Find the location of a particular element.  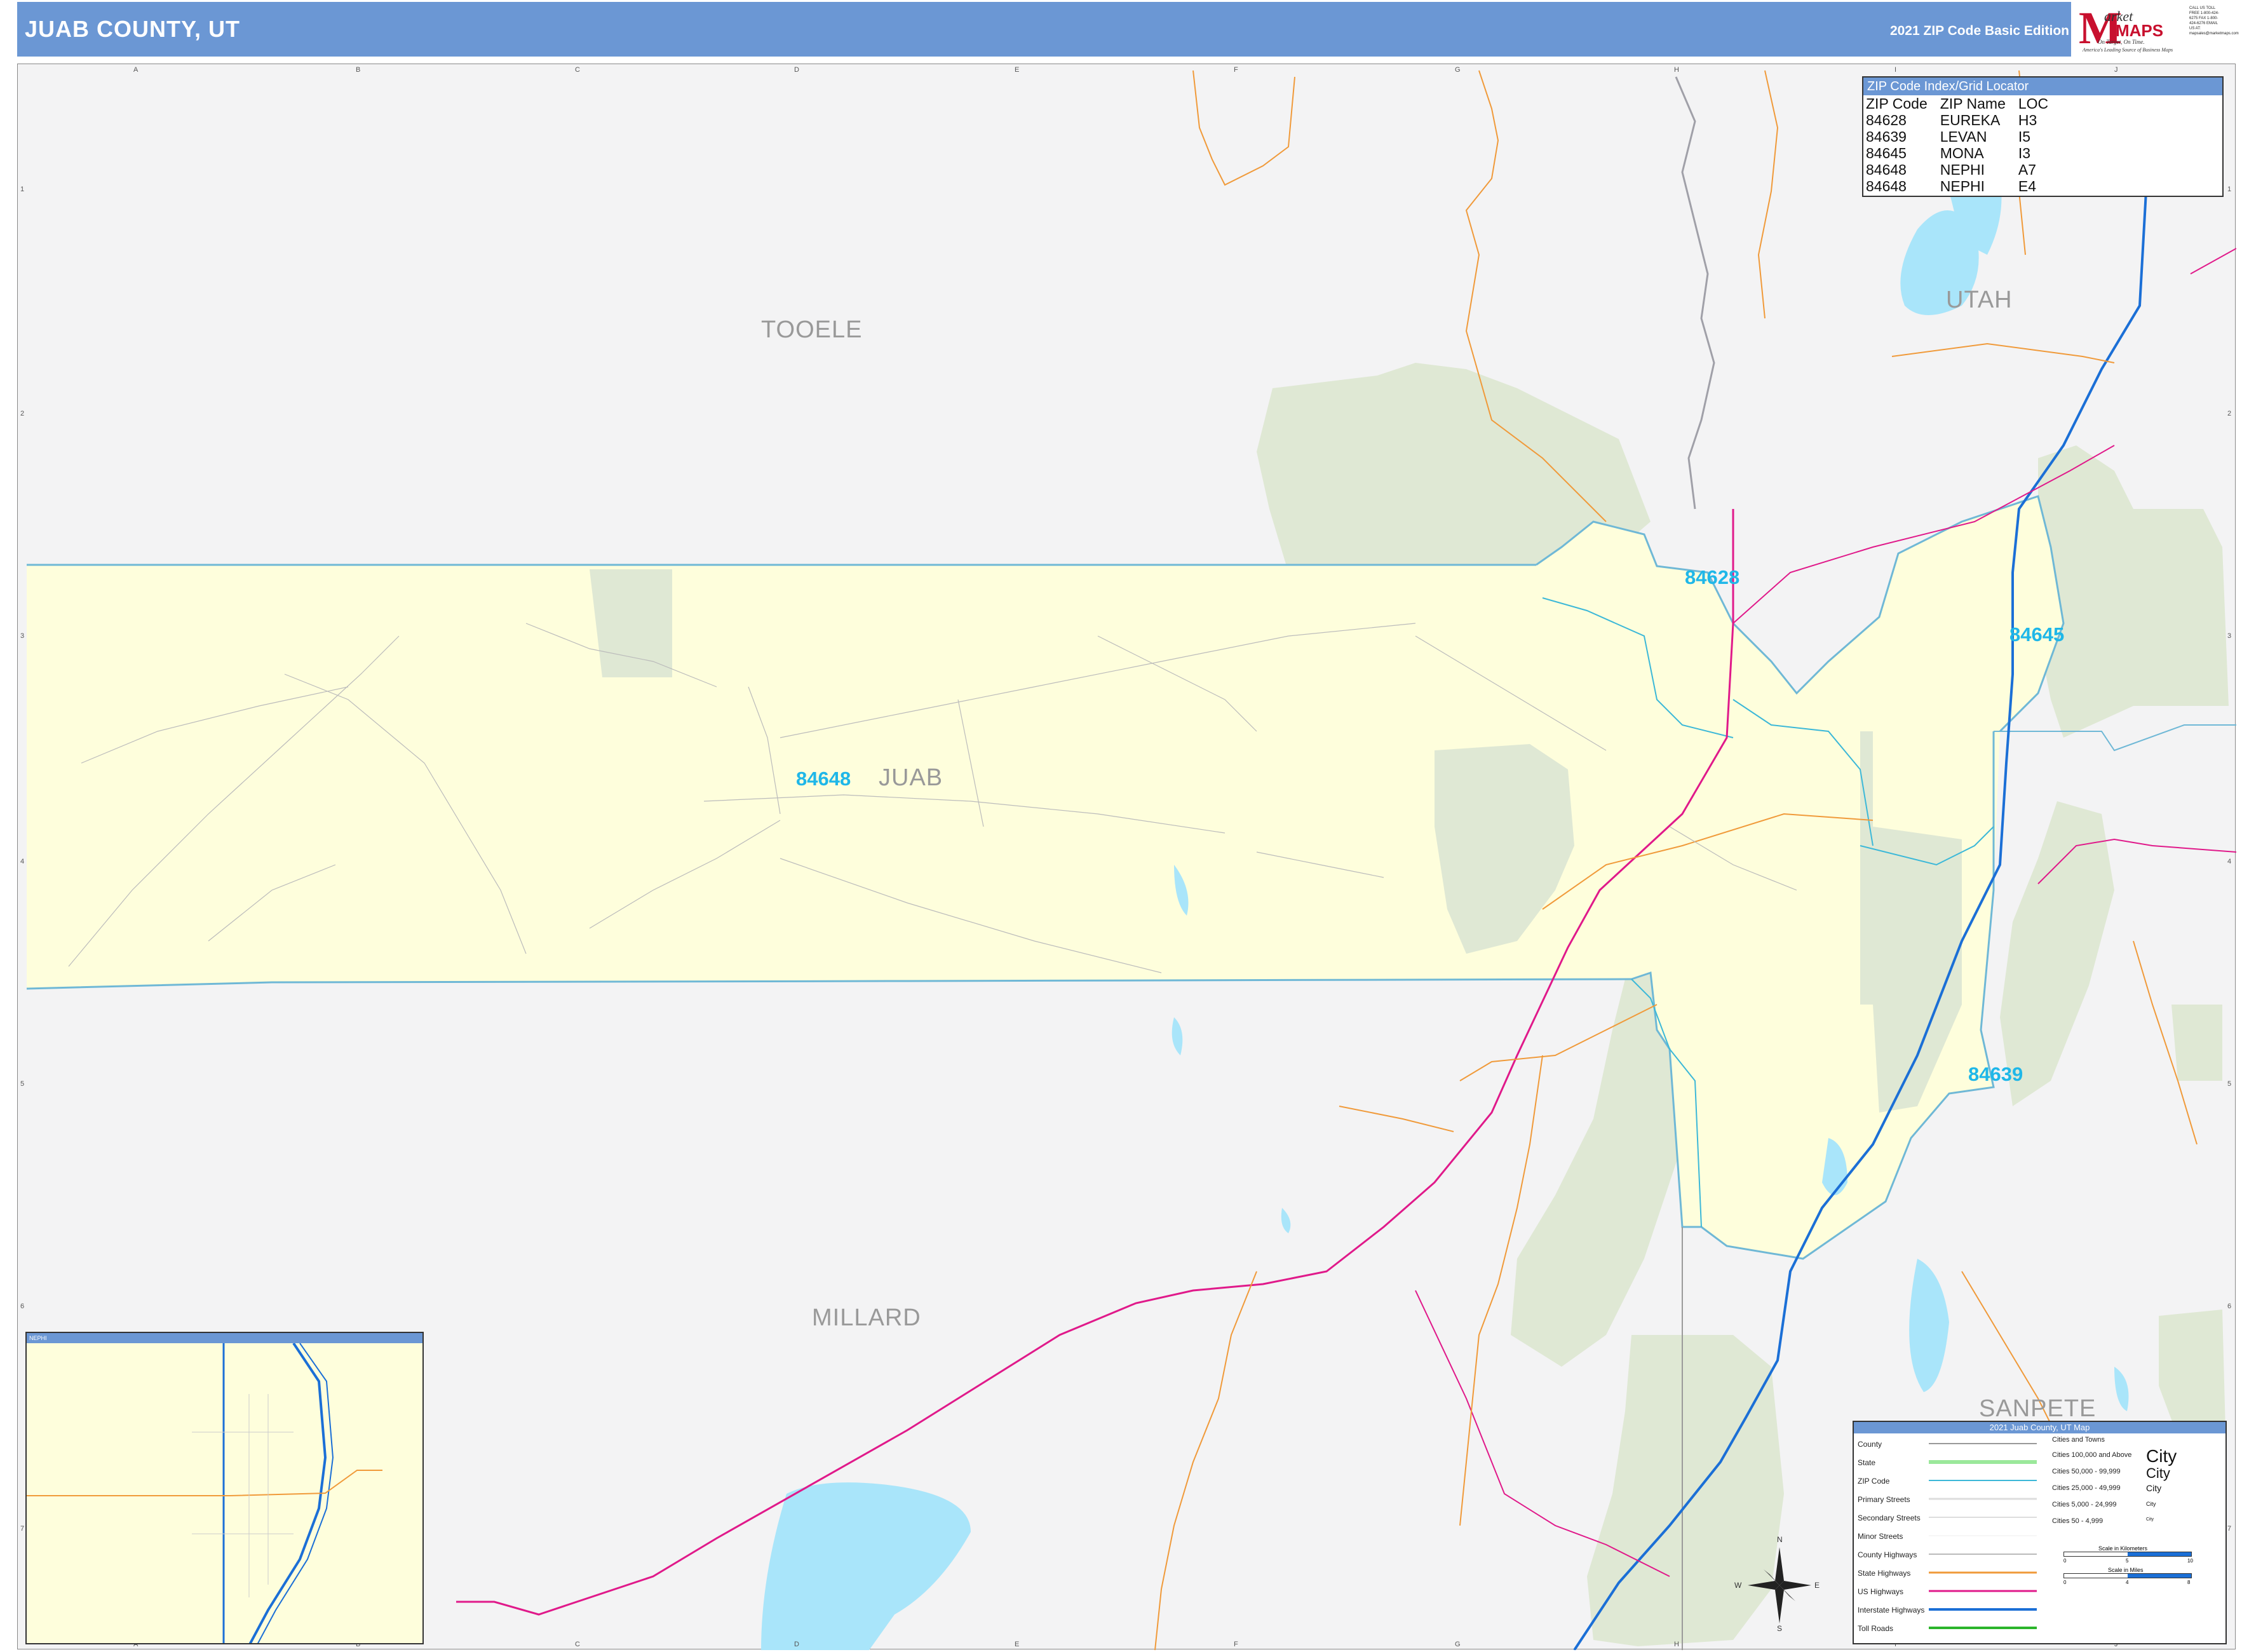

zip-cell: 84628 is located at coordinates (1886, 120).